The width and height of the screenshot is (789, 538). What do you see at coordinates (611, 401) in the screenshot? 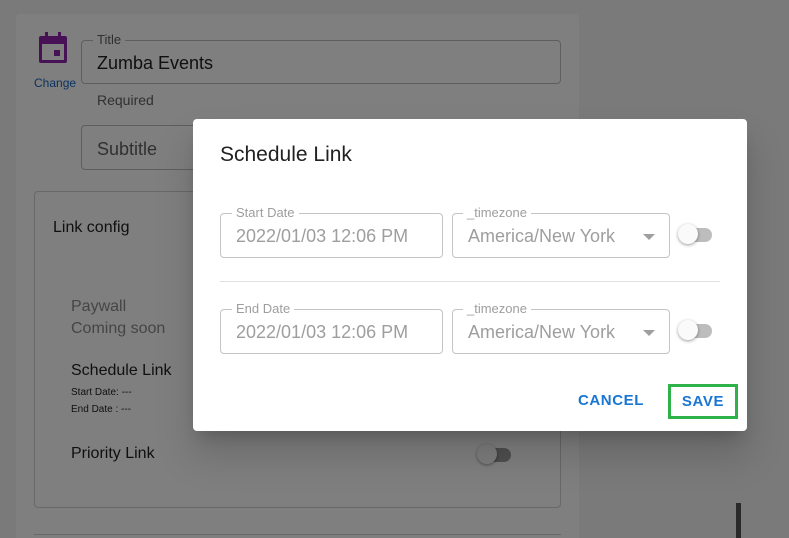
I see `cancel-button: CANCEL` at bounding box center [611, 401].